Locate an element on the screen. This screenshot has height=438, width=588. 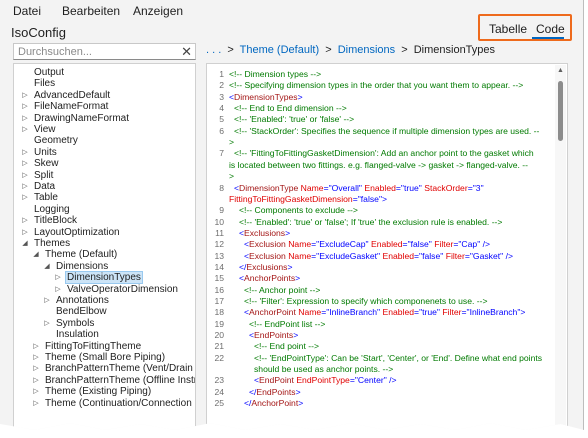
tree-item: ▷ DimensionTypes is located at coordinates (104, 278).